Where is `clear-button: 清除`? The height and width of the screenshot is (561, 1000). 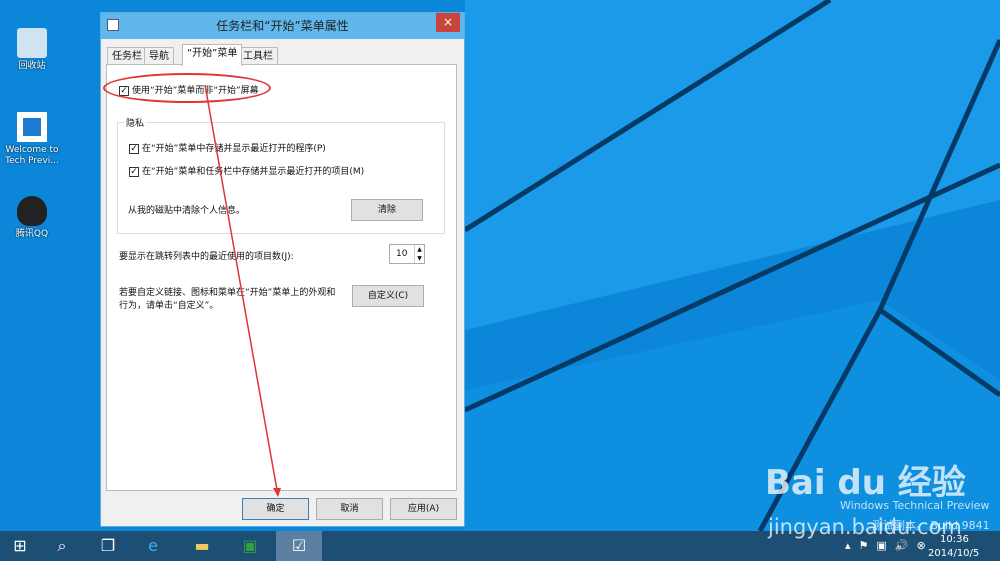 clear-button: 清除 is located at coordinates (387, 210).